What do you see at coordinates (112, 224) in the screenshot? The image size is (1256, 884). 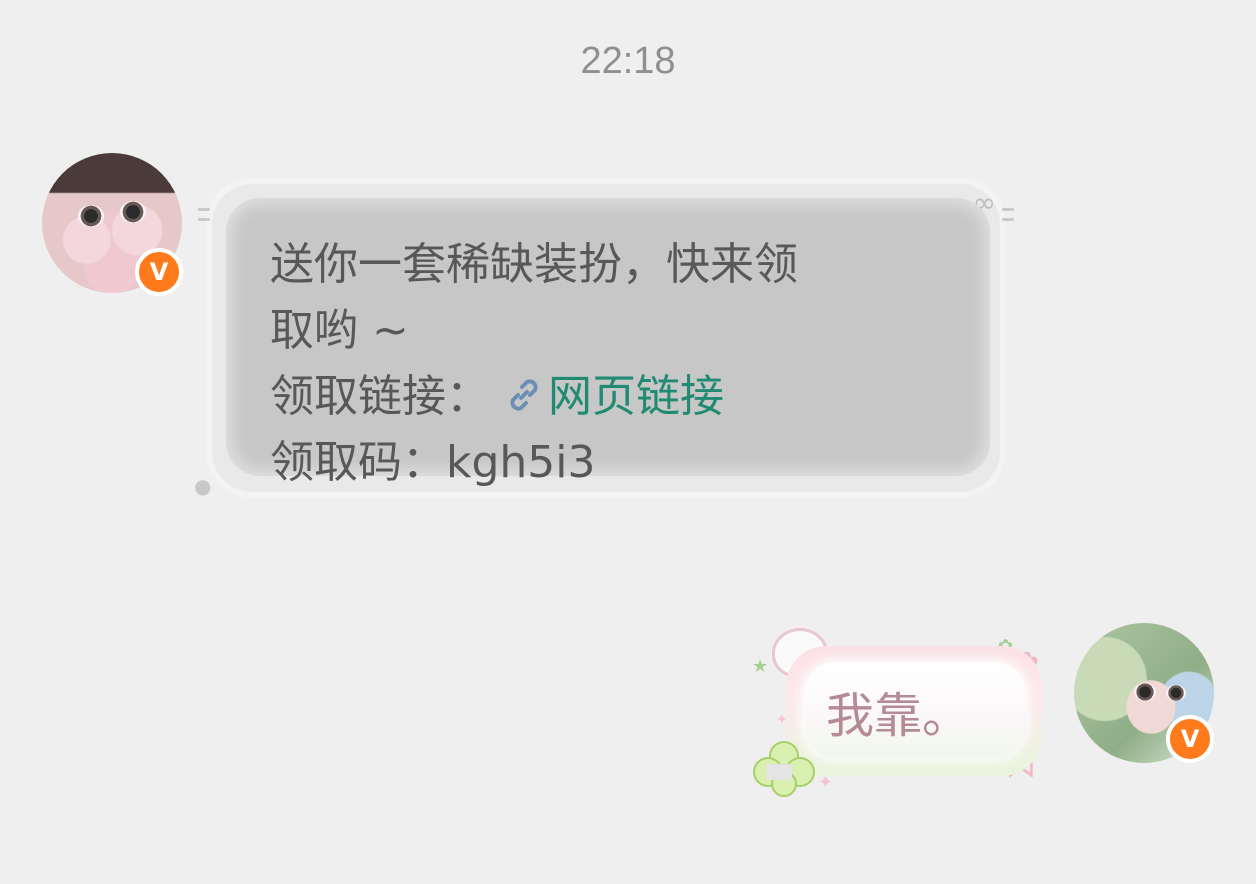 I see `sender-avatar: V` at bounding box center [112, 224].